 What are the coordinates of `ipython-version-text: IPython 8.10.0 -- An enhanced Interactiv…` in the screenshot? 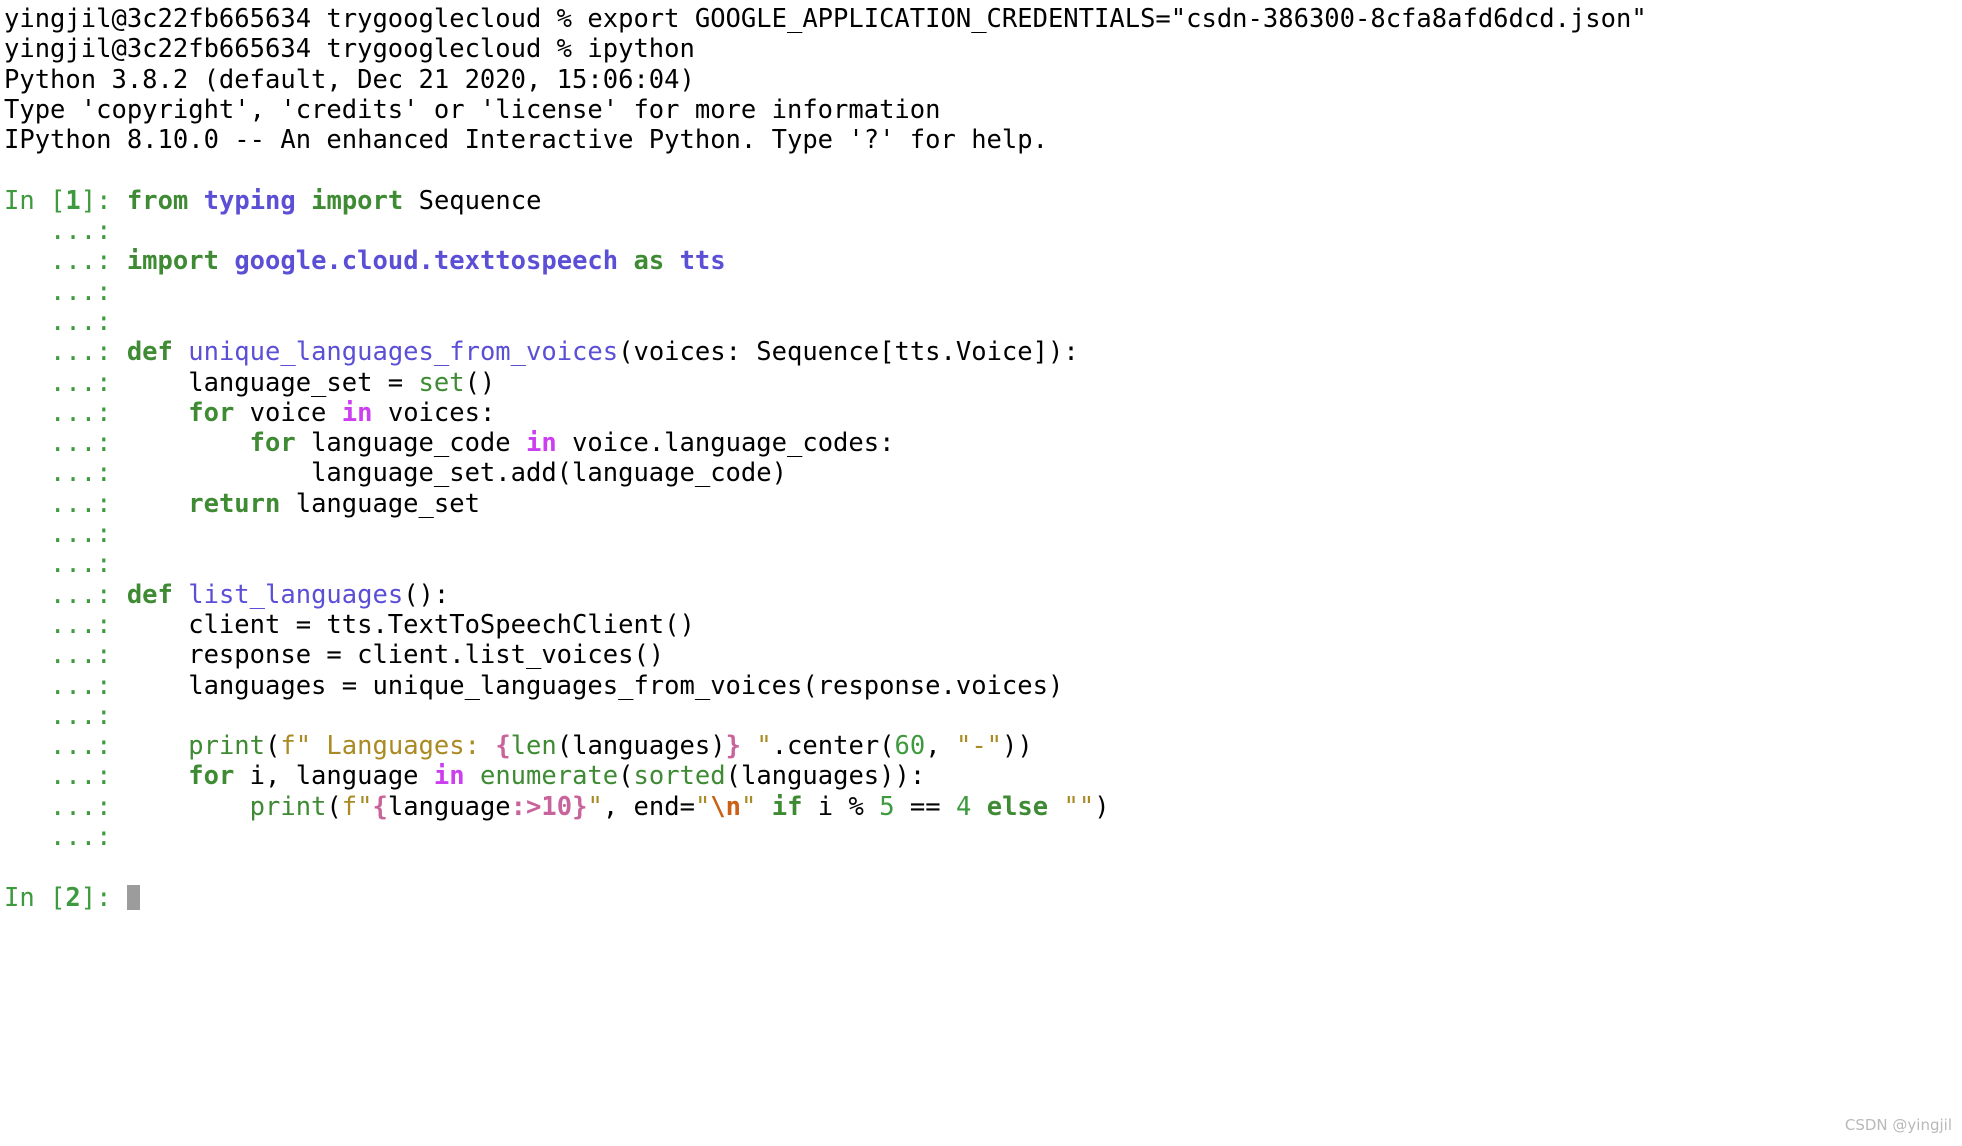 It's located at (526, 140).